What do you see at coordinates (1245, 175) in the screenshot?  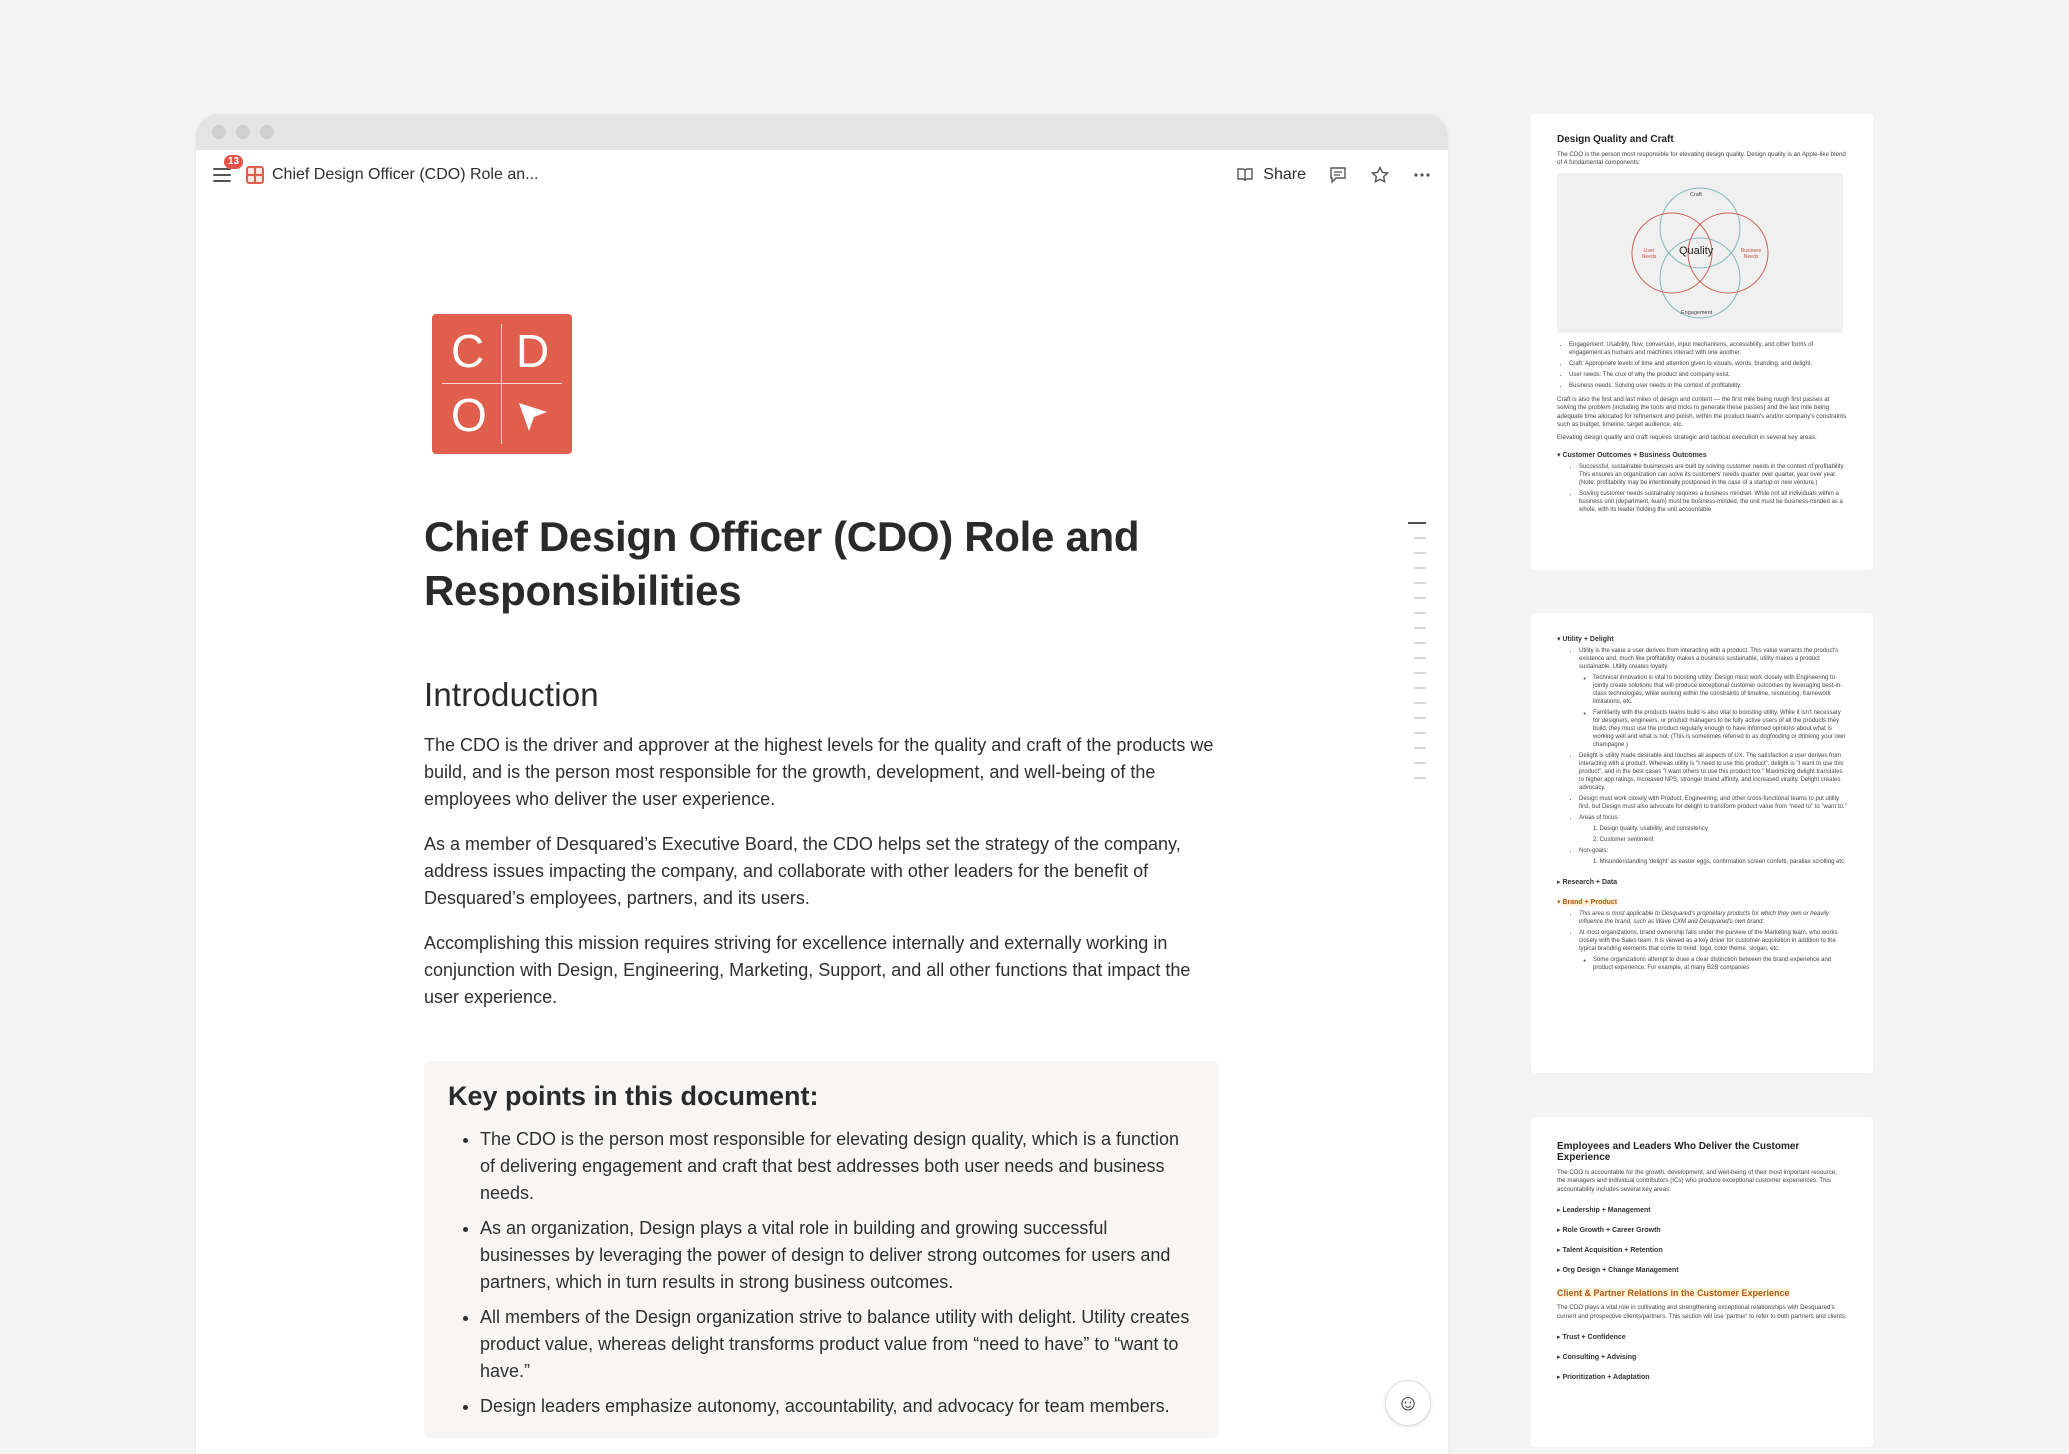 I see `book-icon` at bounding box center [1245, 175].